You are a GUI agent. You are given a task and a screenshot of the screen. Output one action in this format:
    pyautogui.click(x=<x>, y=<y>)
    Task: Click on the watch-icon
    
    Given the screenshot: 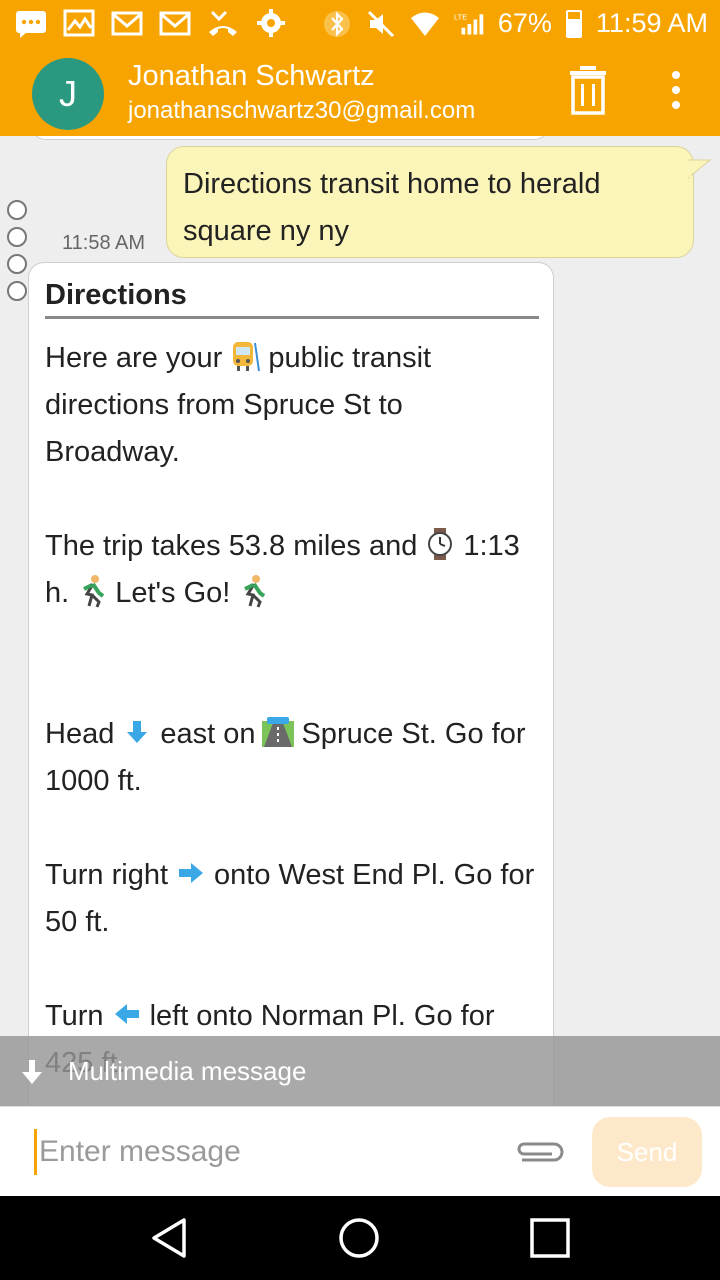 What is the action you would take?
    pyautogui.click(x=440, y=544)
    